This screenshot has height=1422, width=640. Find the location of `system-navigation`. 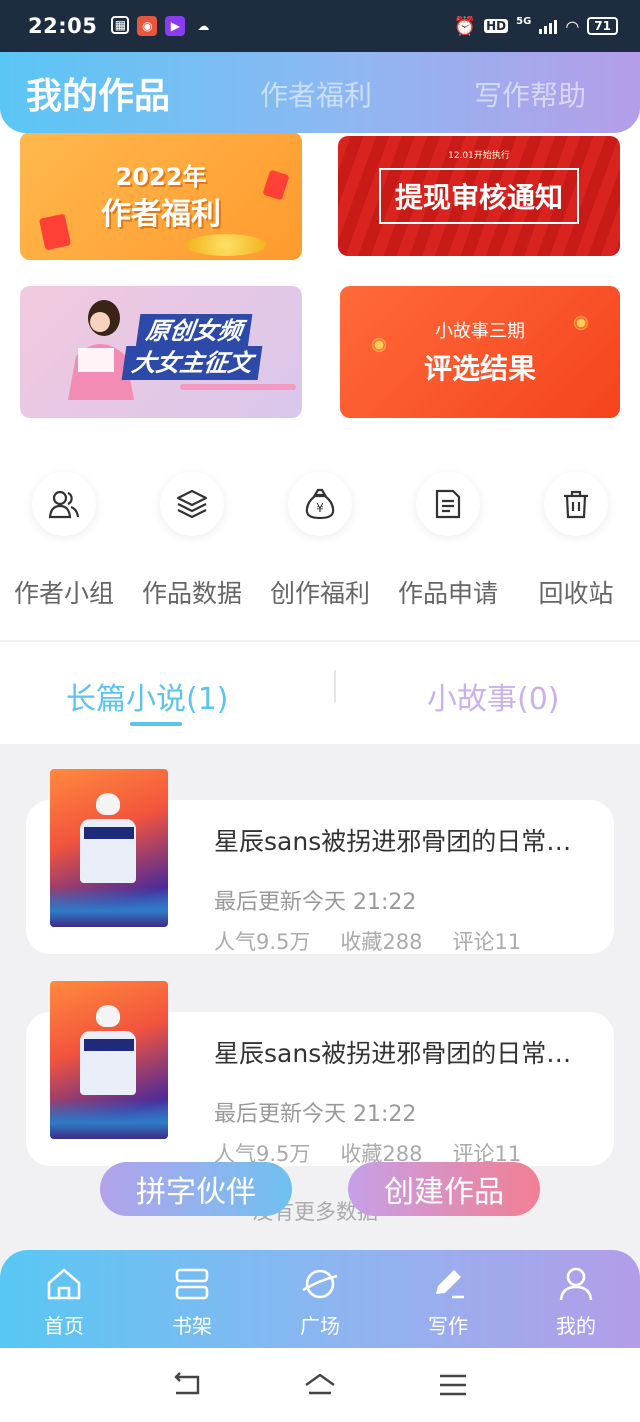

system-navigation is located at coordinates (320, 1385).